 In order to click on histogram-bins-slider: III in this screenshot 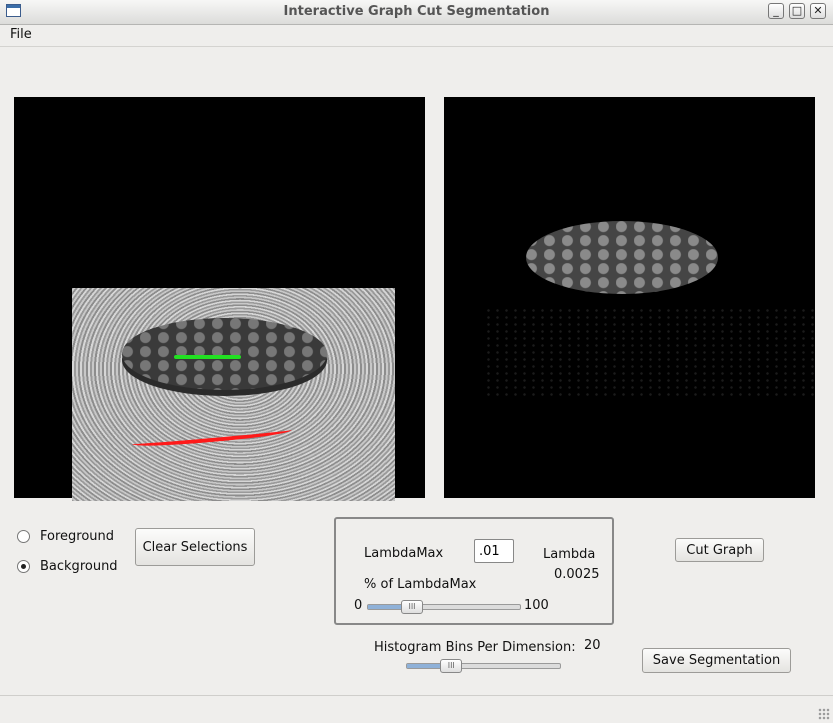, I will do `click(483, 666)`.